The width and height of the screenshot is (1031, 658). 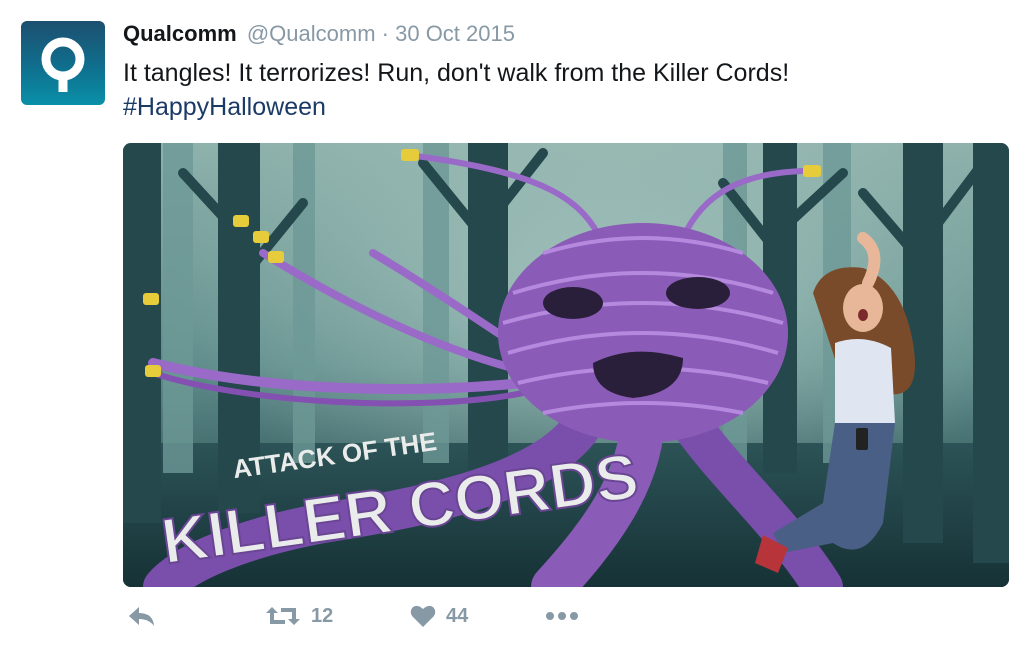 I want to click on qualcomm-logo-icon, so click(x=63, y=64).